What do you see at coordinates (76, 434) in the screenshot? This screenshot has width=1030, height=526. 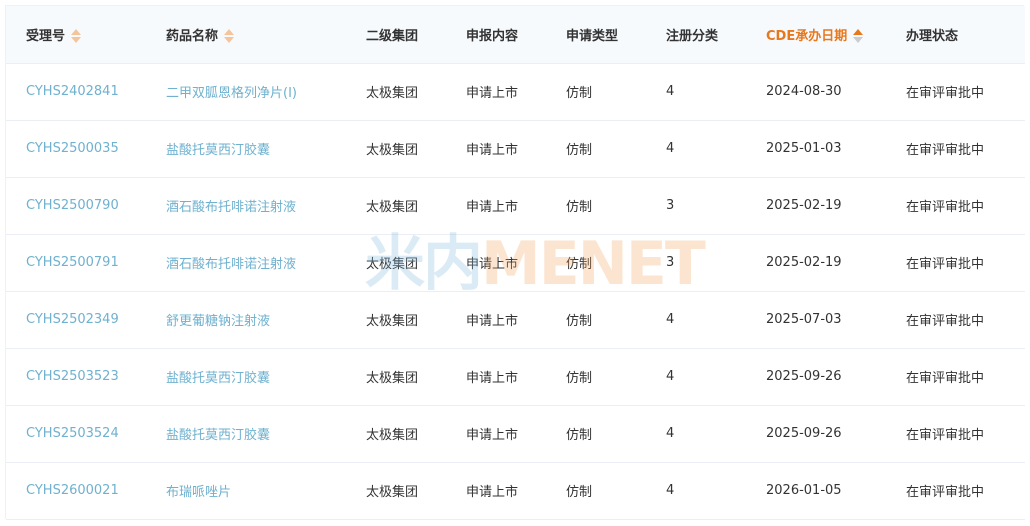 I see `accept-no-link: CYHS2503524` at bounding box center [76, 434].